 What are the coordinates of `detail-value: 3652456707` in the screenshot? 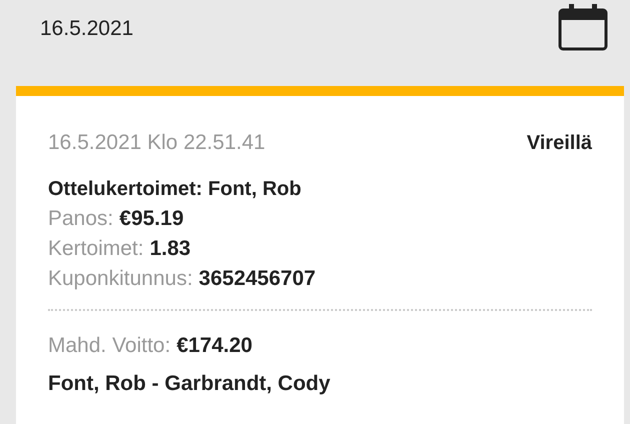 It's located at (257, 279).